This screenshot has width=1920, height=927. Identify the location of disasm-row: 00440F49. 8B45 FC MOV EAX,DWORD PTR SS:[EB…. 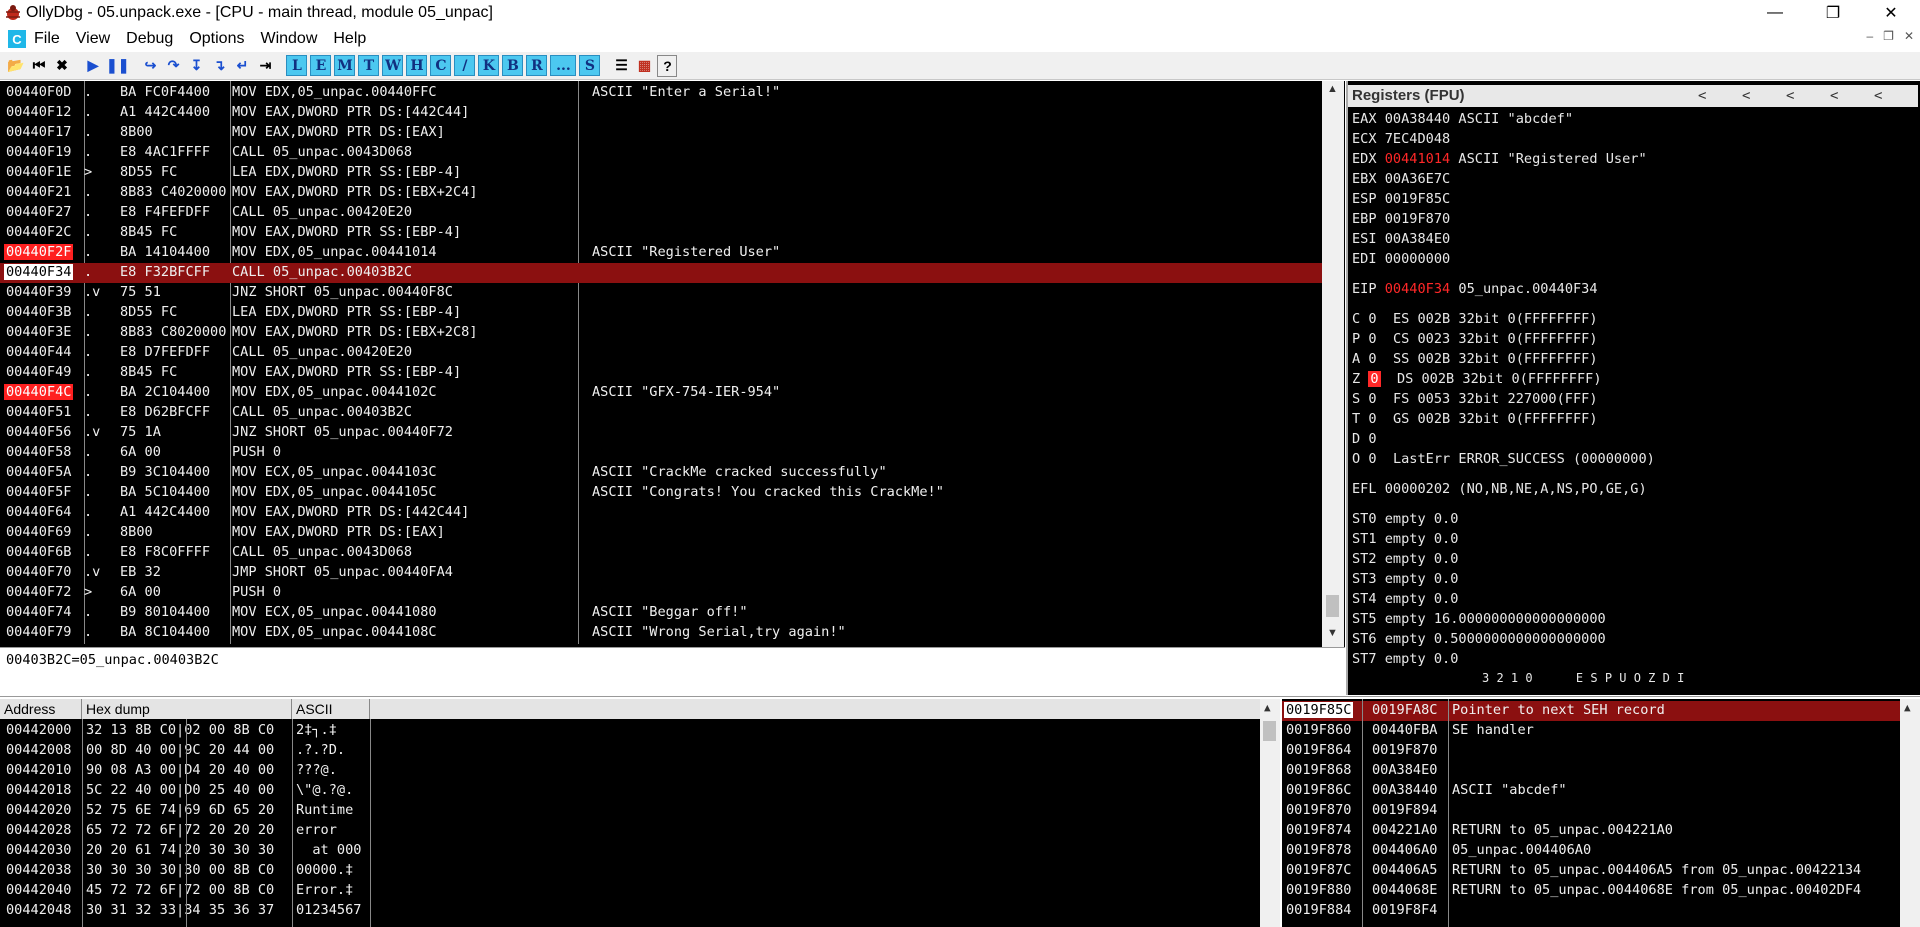
(661, 373).